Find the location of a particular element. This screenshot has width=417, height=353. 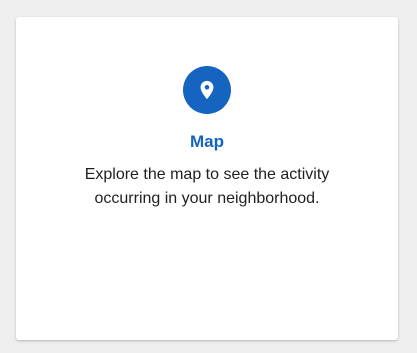

map-pin-icon-glyph is located at coordinates (207, 90).